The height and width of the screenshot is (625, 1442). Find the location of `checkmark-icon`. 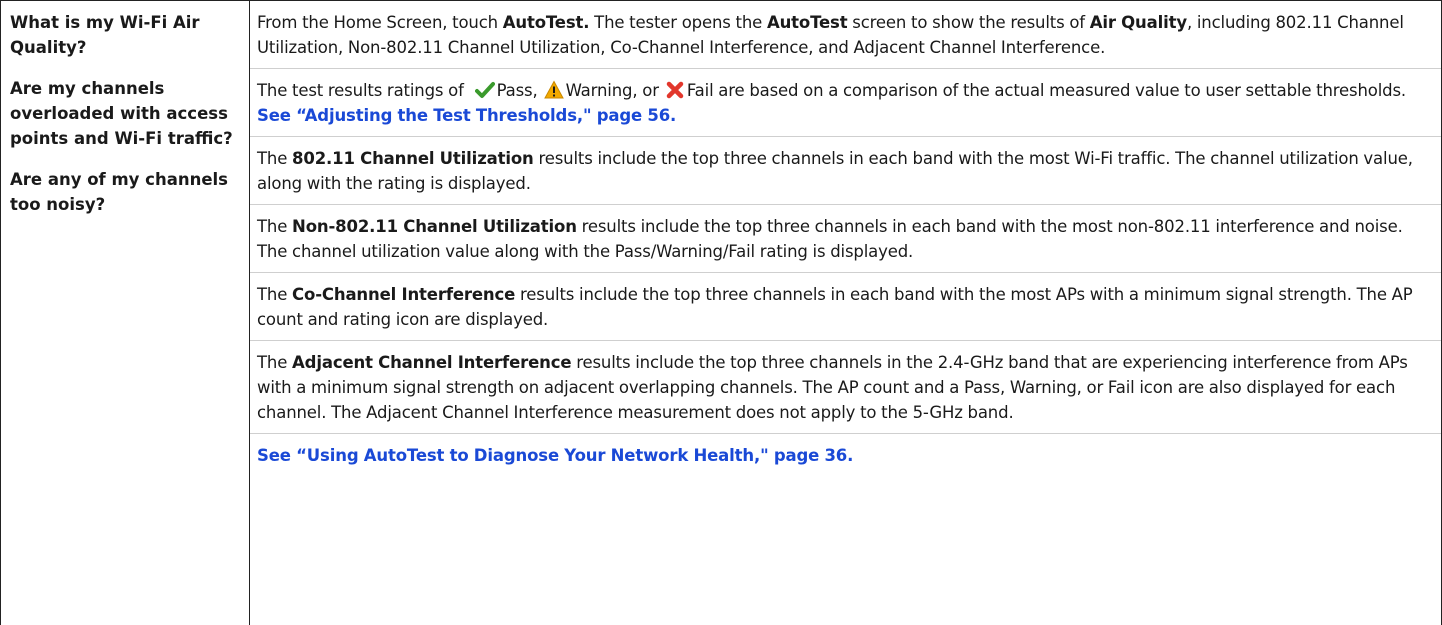

checkmark-icon is located at coordinates (484, 90).